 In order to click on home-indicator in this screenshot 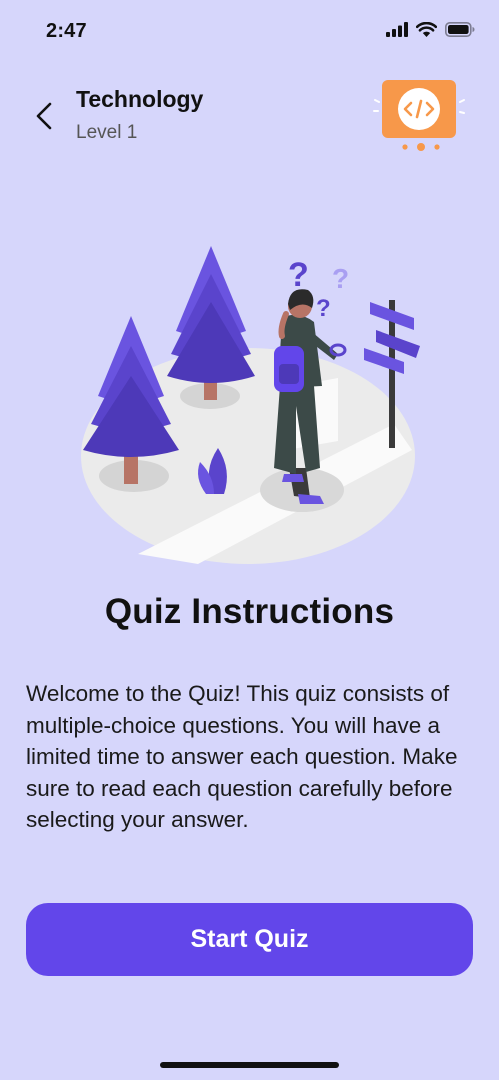, I will do `click(249, 1065)`.